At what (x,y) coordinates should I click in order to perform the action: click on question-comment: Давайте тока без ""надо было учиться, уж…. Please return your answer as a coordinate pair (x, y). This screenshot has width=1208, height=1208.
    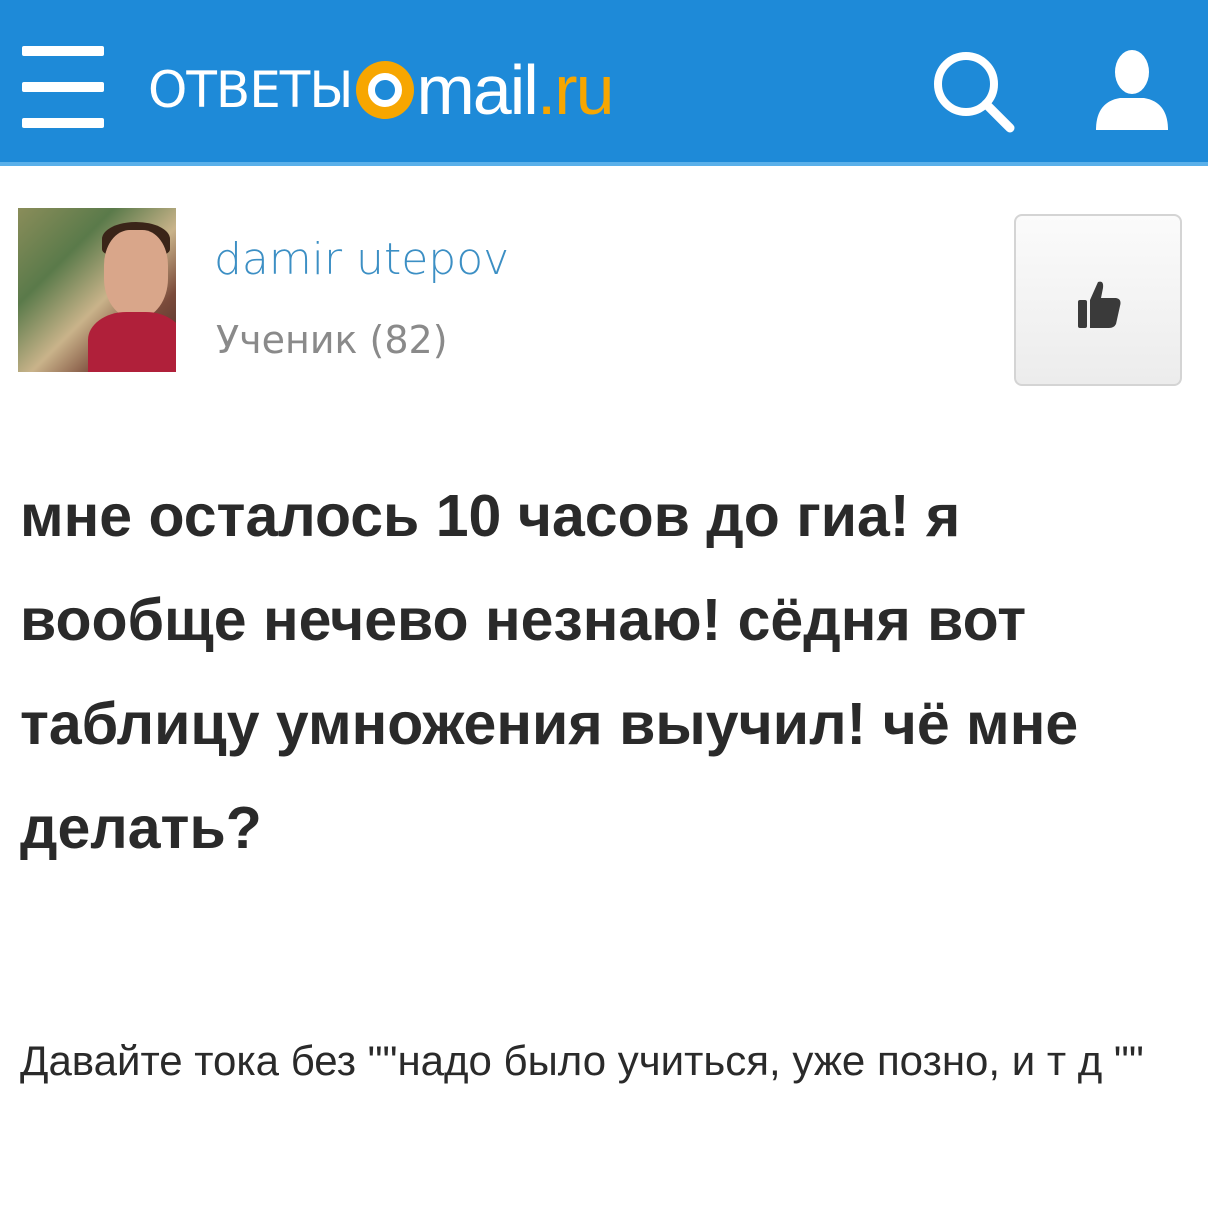
    Looking at the image, I should click on (582, 1060).